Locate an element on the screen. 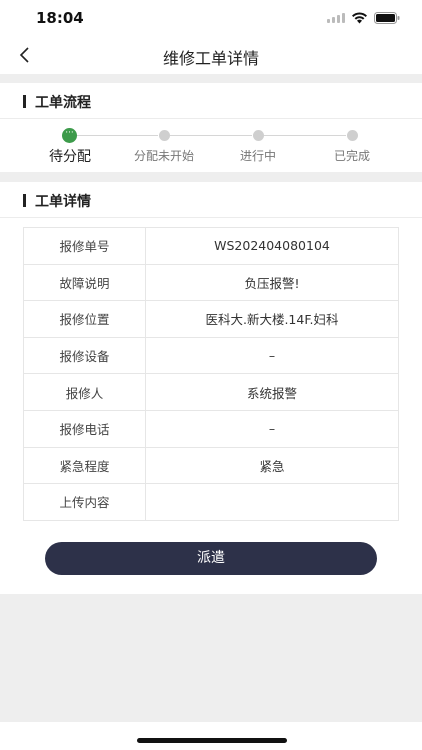 The width and height of the screenshot is (422, 750). table-row: 报修电话 – is located at coordinates (211, 428).